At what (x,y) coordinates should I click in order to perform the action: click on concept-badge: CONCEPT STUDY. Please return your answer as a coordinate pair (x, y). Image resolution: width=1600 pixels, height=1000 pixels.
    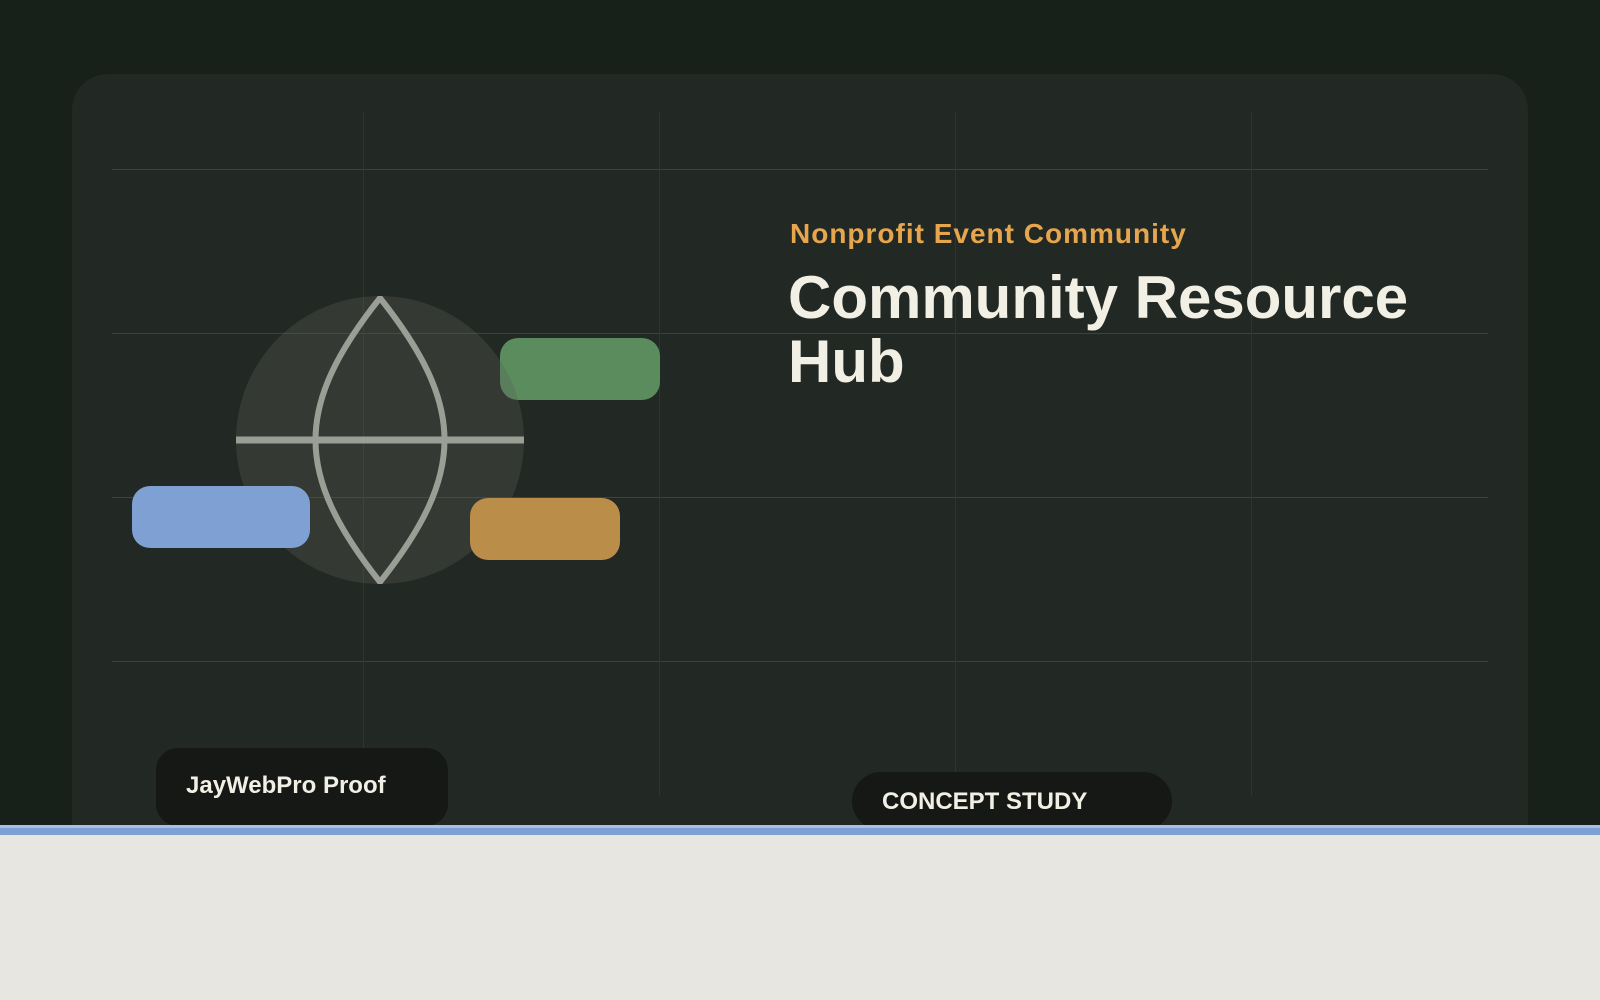
    Looking at the image, I should click on (1012, 798).